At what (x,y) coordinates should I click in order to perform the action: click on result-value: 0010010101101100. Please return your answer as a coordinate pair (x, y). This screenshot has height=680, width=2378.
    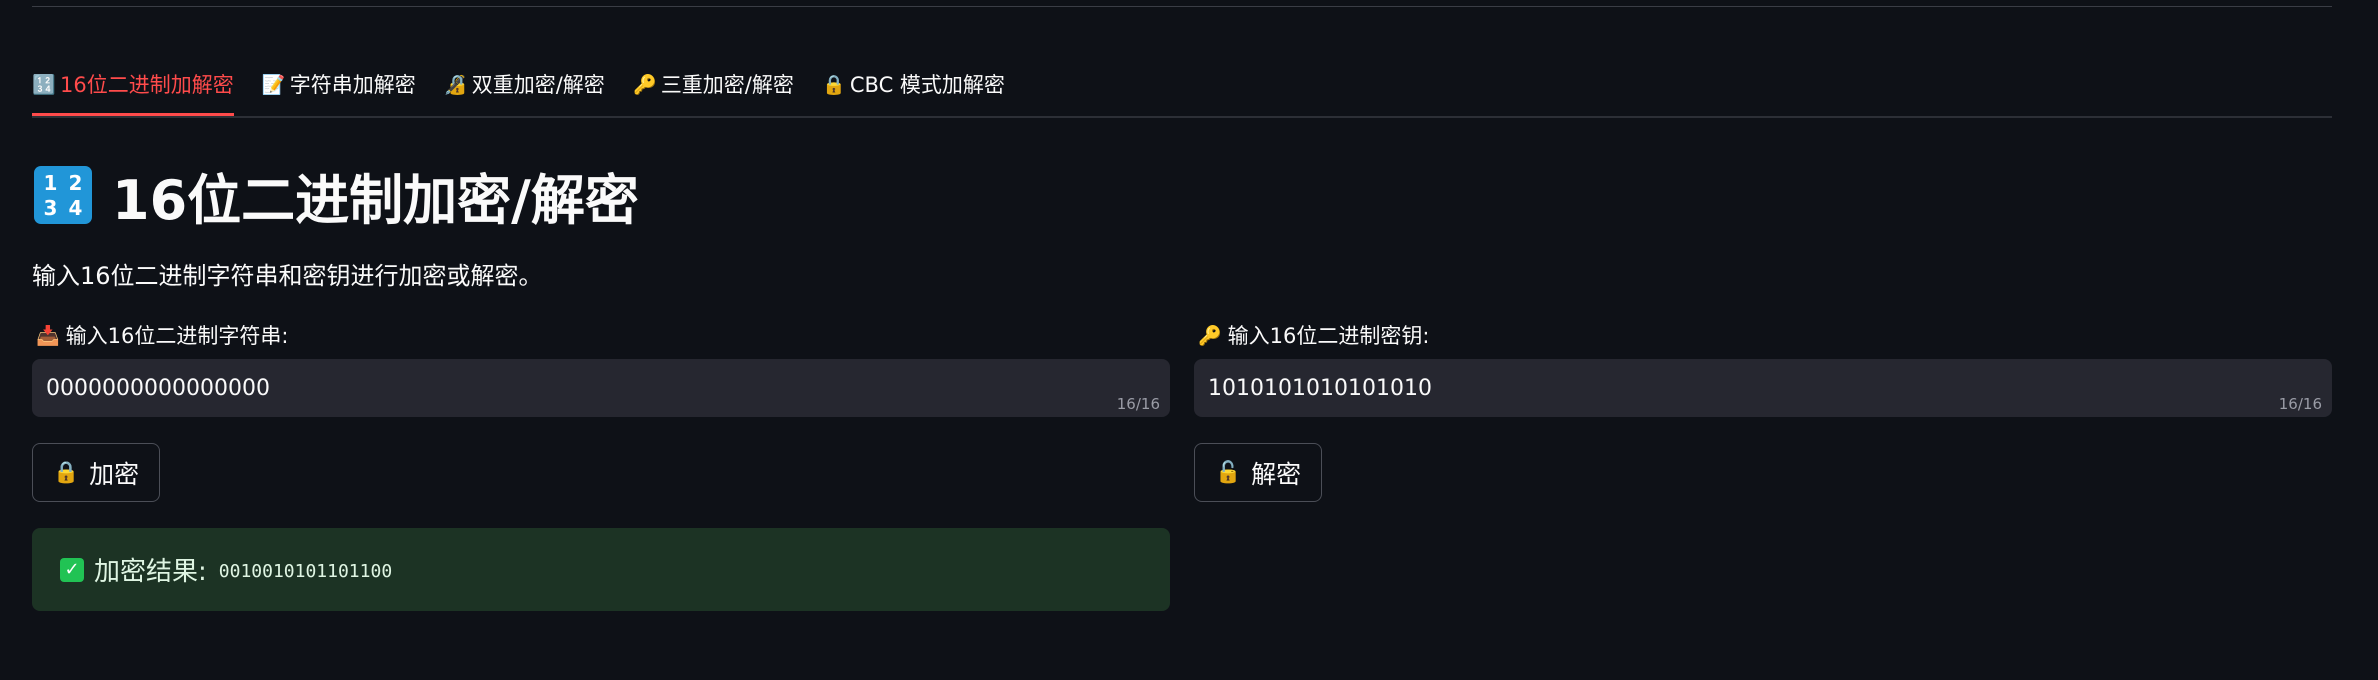
    Looking at the image, I should click on (305, 571).